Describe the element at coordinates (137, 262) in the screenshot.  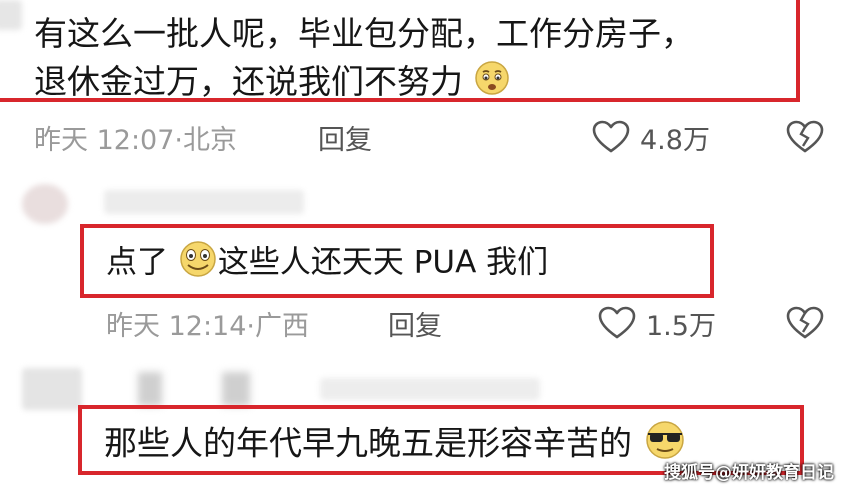
I see `comment-text-part-a: 点了` at that location.